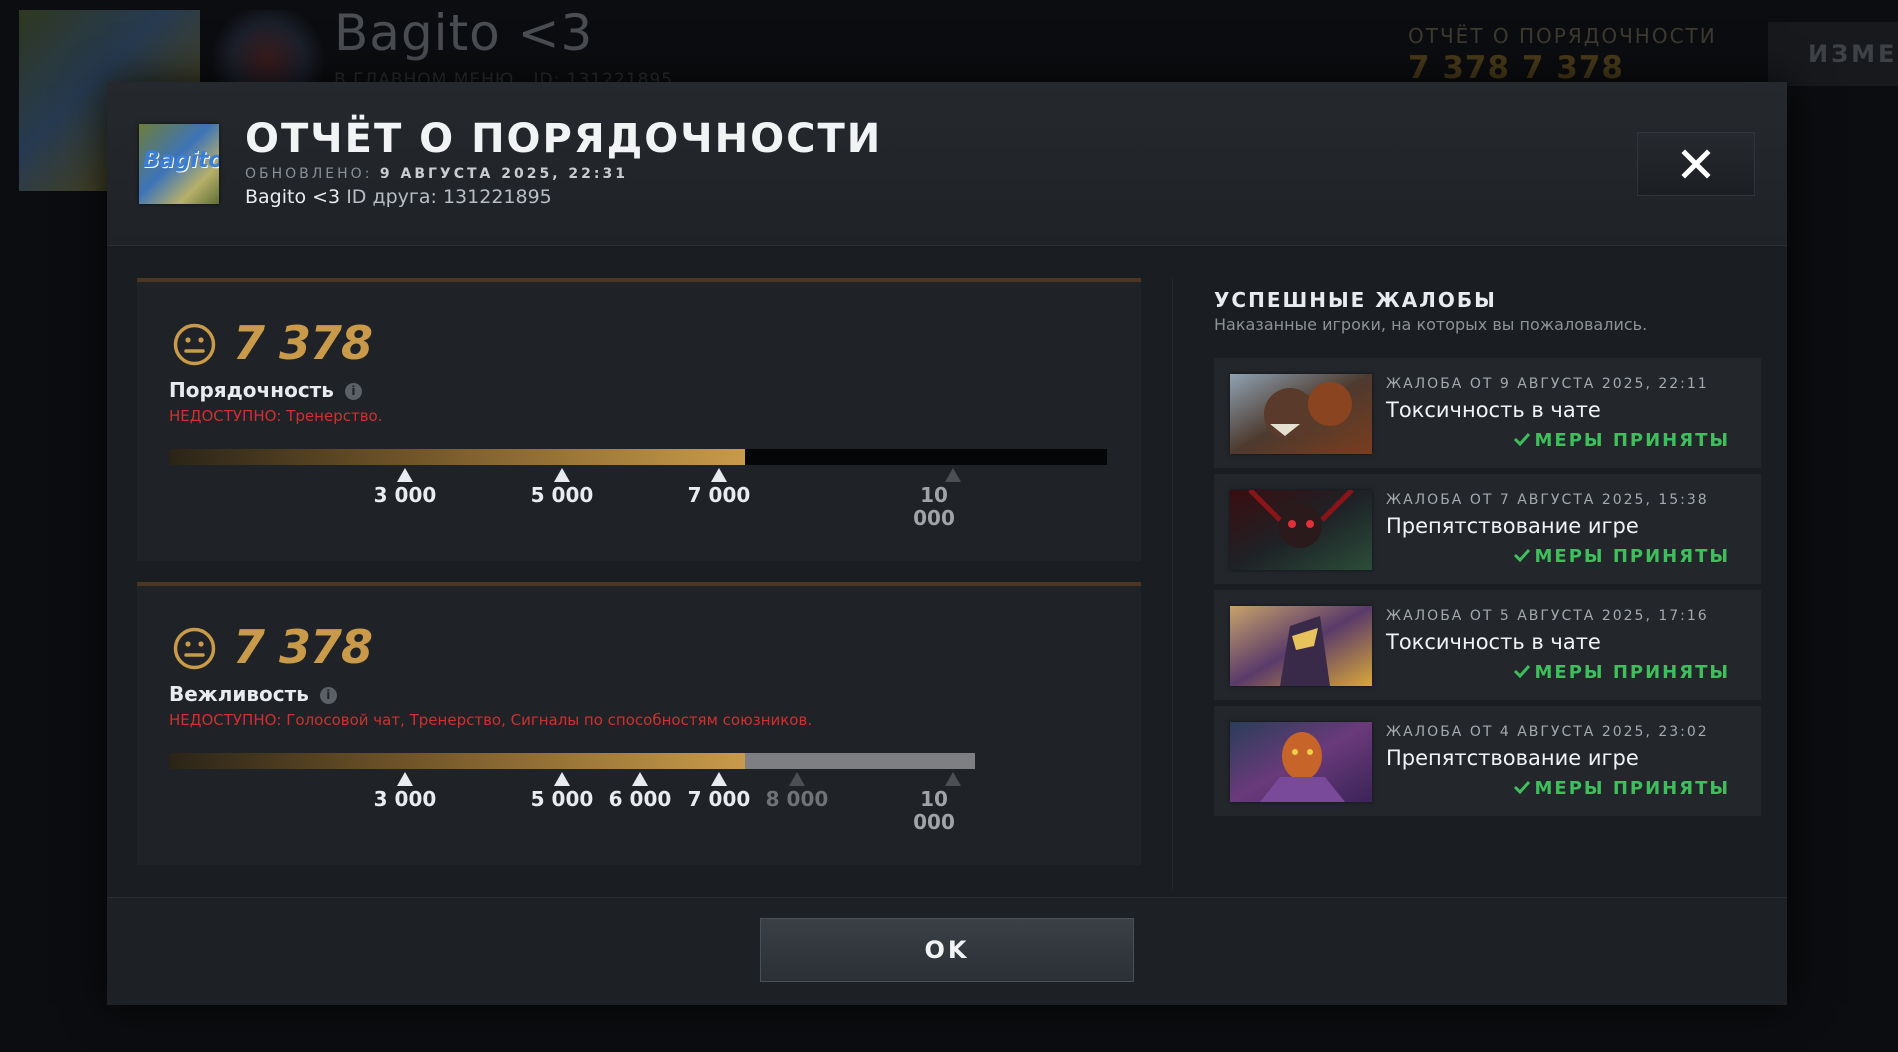  Describe the element at coordinates (464, 33) in the screenshot. I see `background-player-name: Bagito <3` at that location.